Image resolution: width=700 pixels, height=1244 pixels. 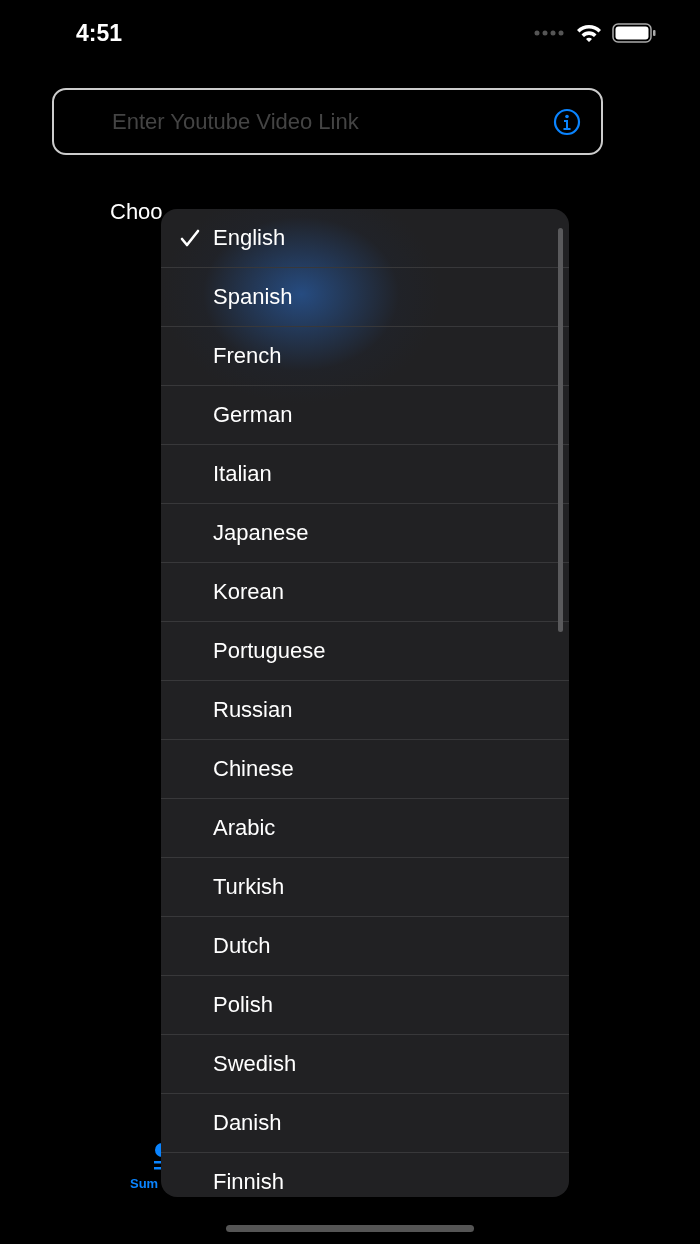 I want to click on status-time: 4:51, so click(x=100, y=33).